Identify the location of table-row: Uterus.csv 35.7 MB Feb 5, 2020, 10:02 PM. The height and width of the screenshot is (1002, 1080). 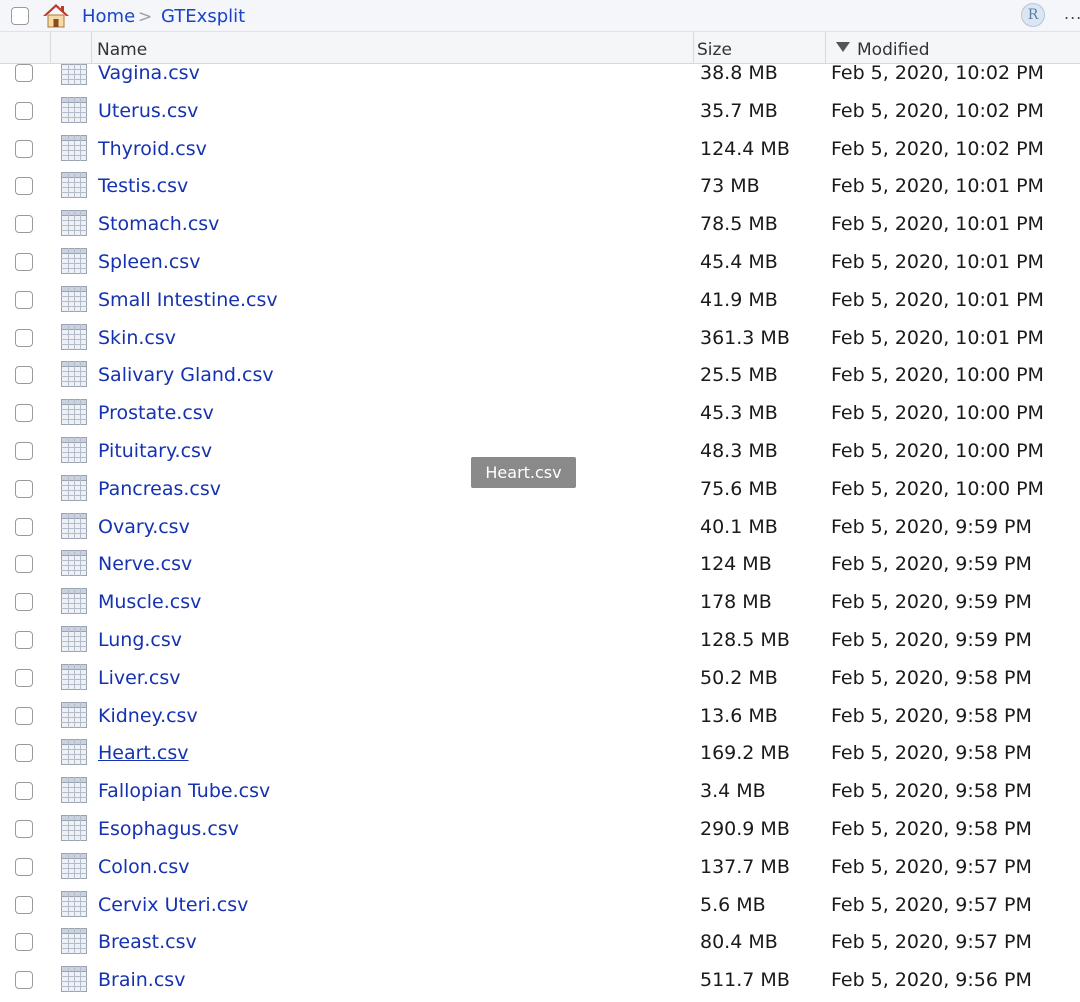
(540, 111).